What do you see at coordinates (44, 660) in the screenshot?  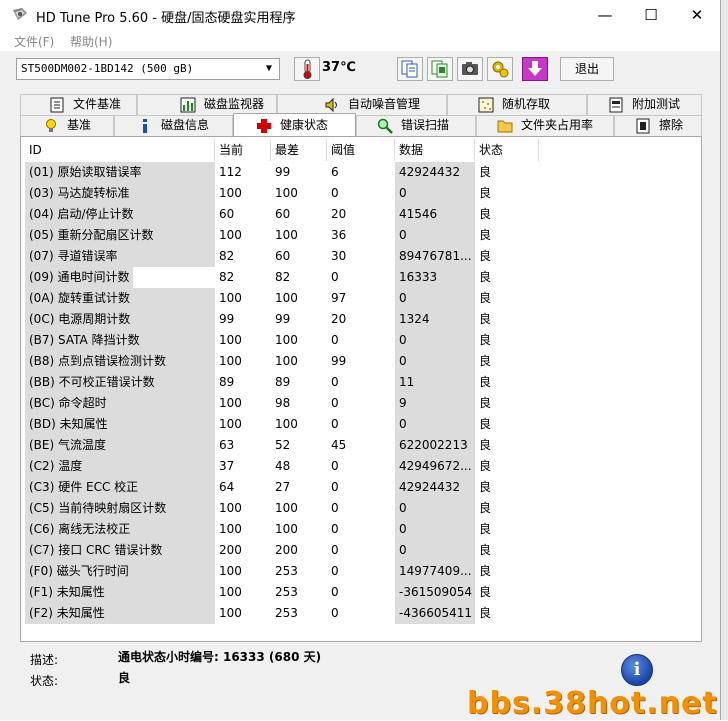 I see `description-label: 描述:` at bounding box center [44, 660].